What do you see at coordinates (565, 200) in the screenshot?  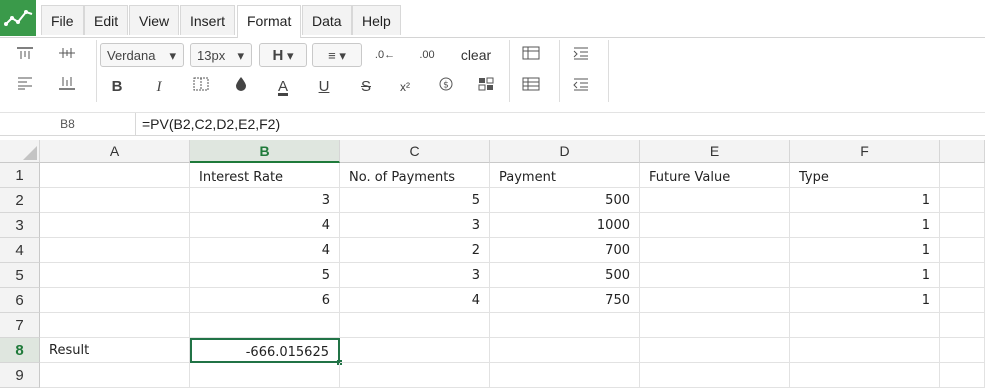 I see `cell-d2: 500` at bounding box center [565, 200].